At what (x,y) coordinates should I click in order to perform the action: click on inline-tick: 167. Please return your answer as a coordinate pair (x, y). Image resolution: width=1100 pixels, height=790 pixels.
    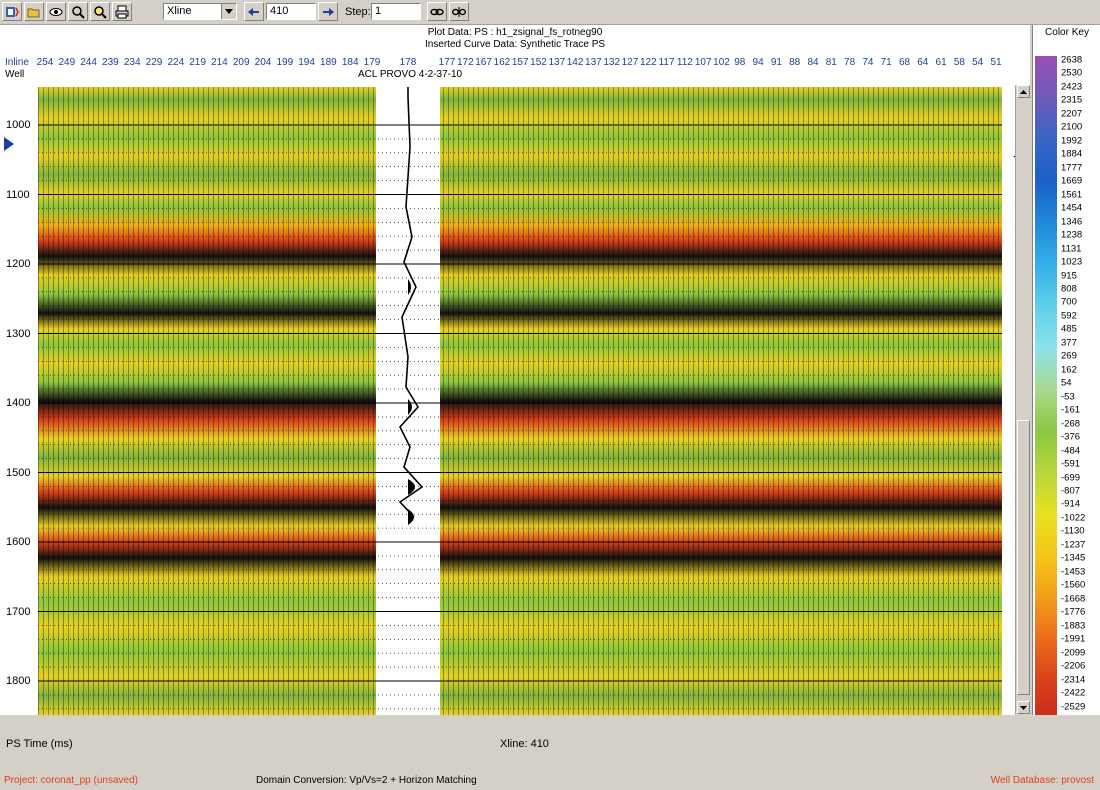
    Looking at the image, I should click on (483, 62).